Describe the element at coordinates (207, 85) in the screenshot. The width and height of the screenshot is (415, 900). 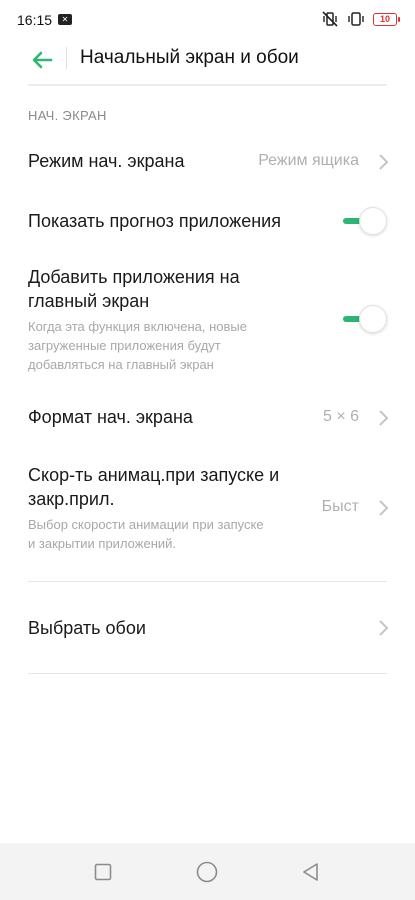
I see `app-bar-underline` at that location.